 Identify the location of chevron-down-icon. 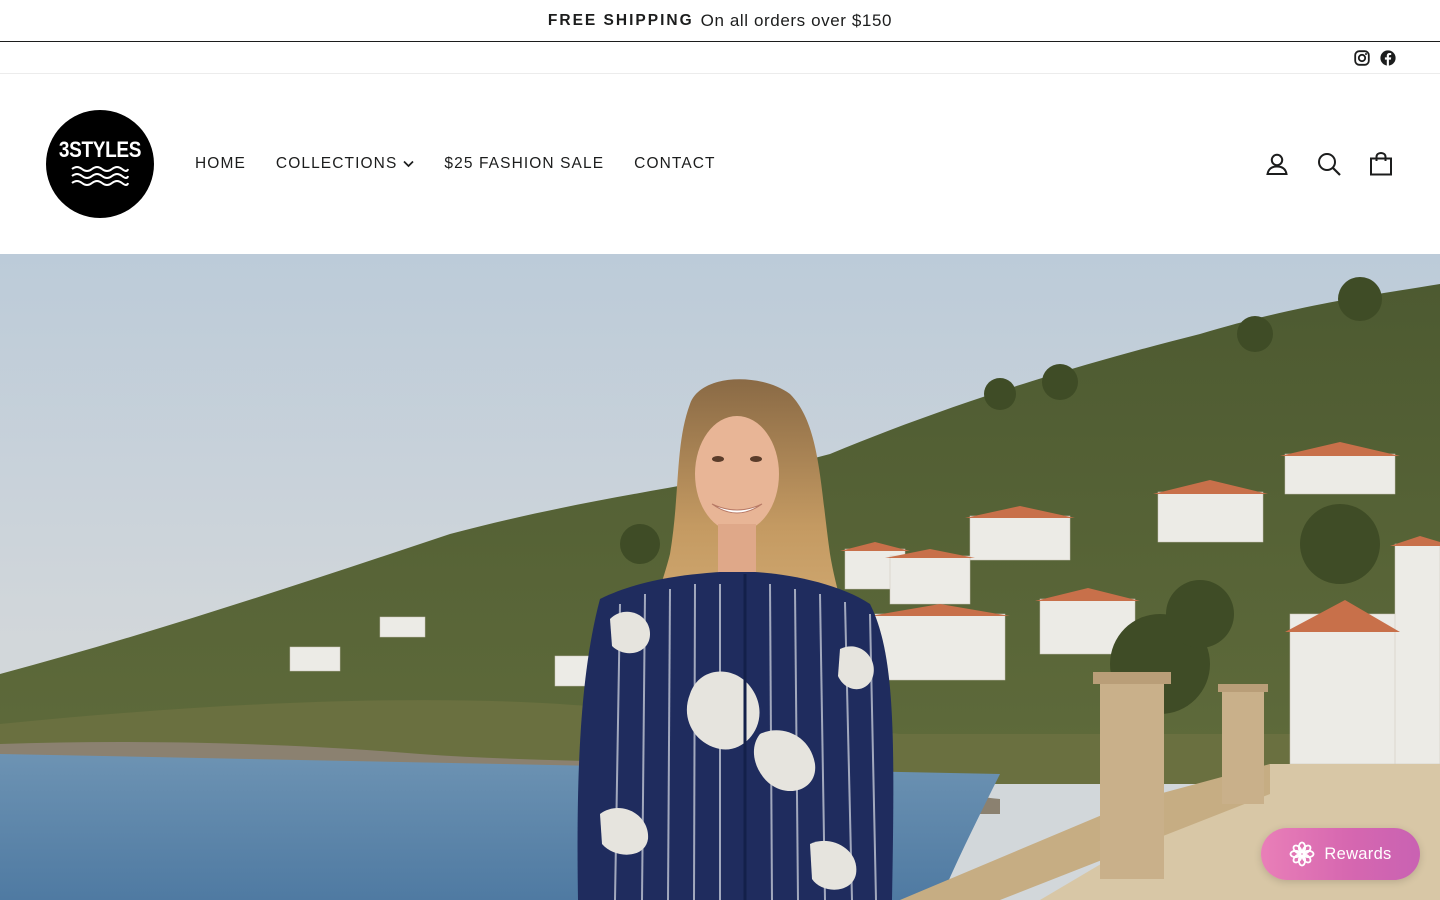
(409, 164).